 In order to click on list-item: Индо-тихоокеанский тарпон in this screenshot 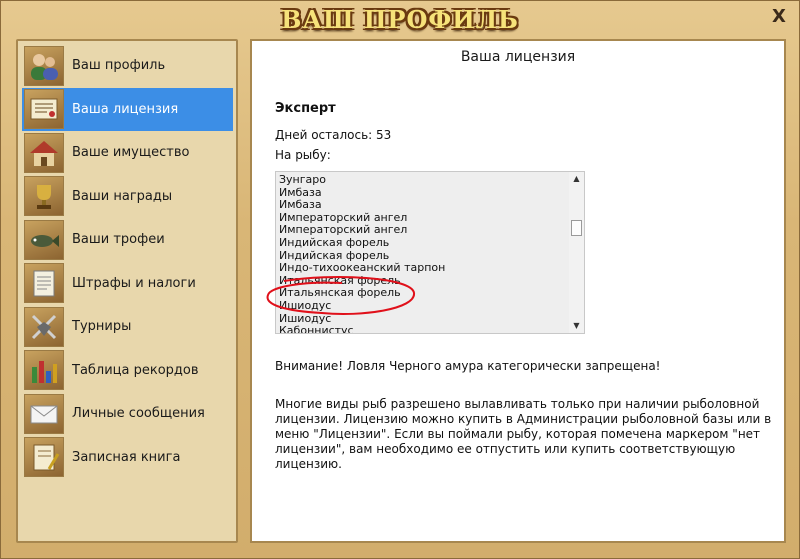, I will do `click(431, 268)`.